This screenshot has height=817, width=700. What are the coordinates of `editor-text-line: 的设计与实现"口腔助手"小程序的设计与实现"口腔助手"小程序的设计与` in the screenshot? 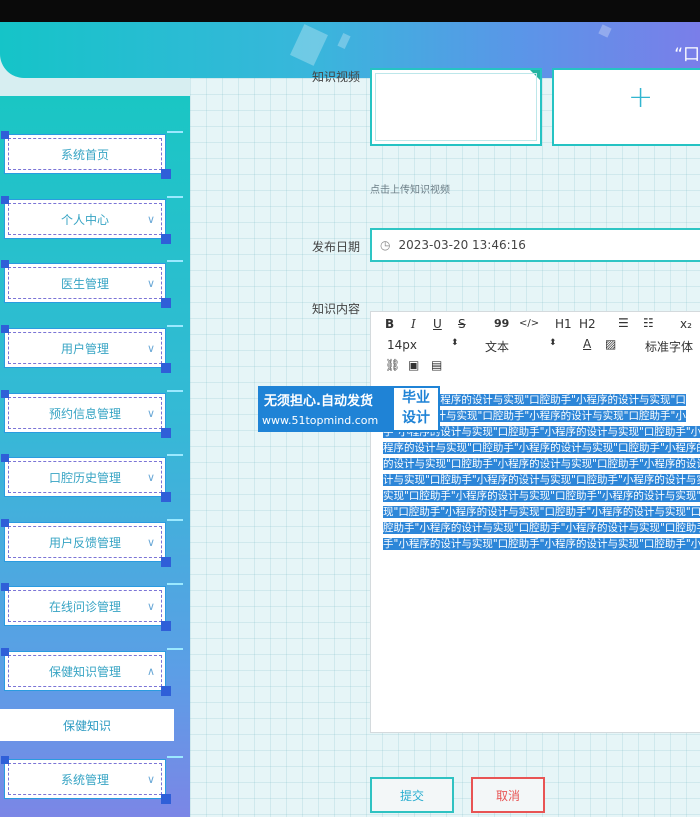 It's located at (541, 464).